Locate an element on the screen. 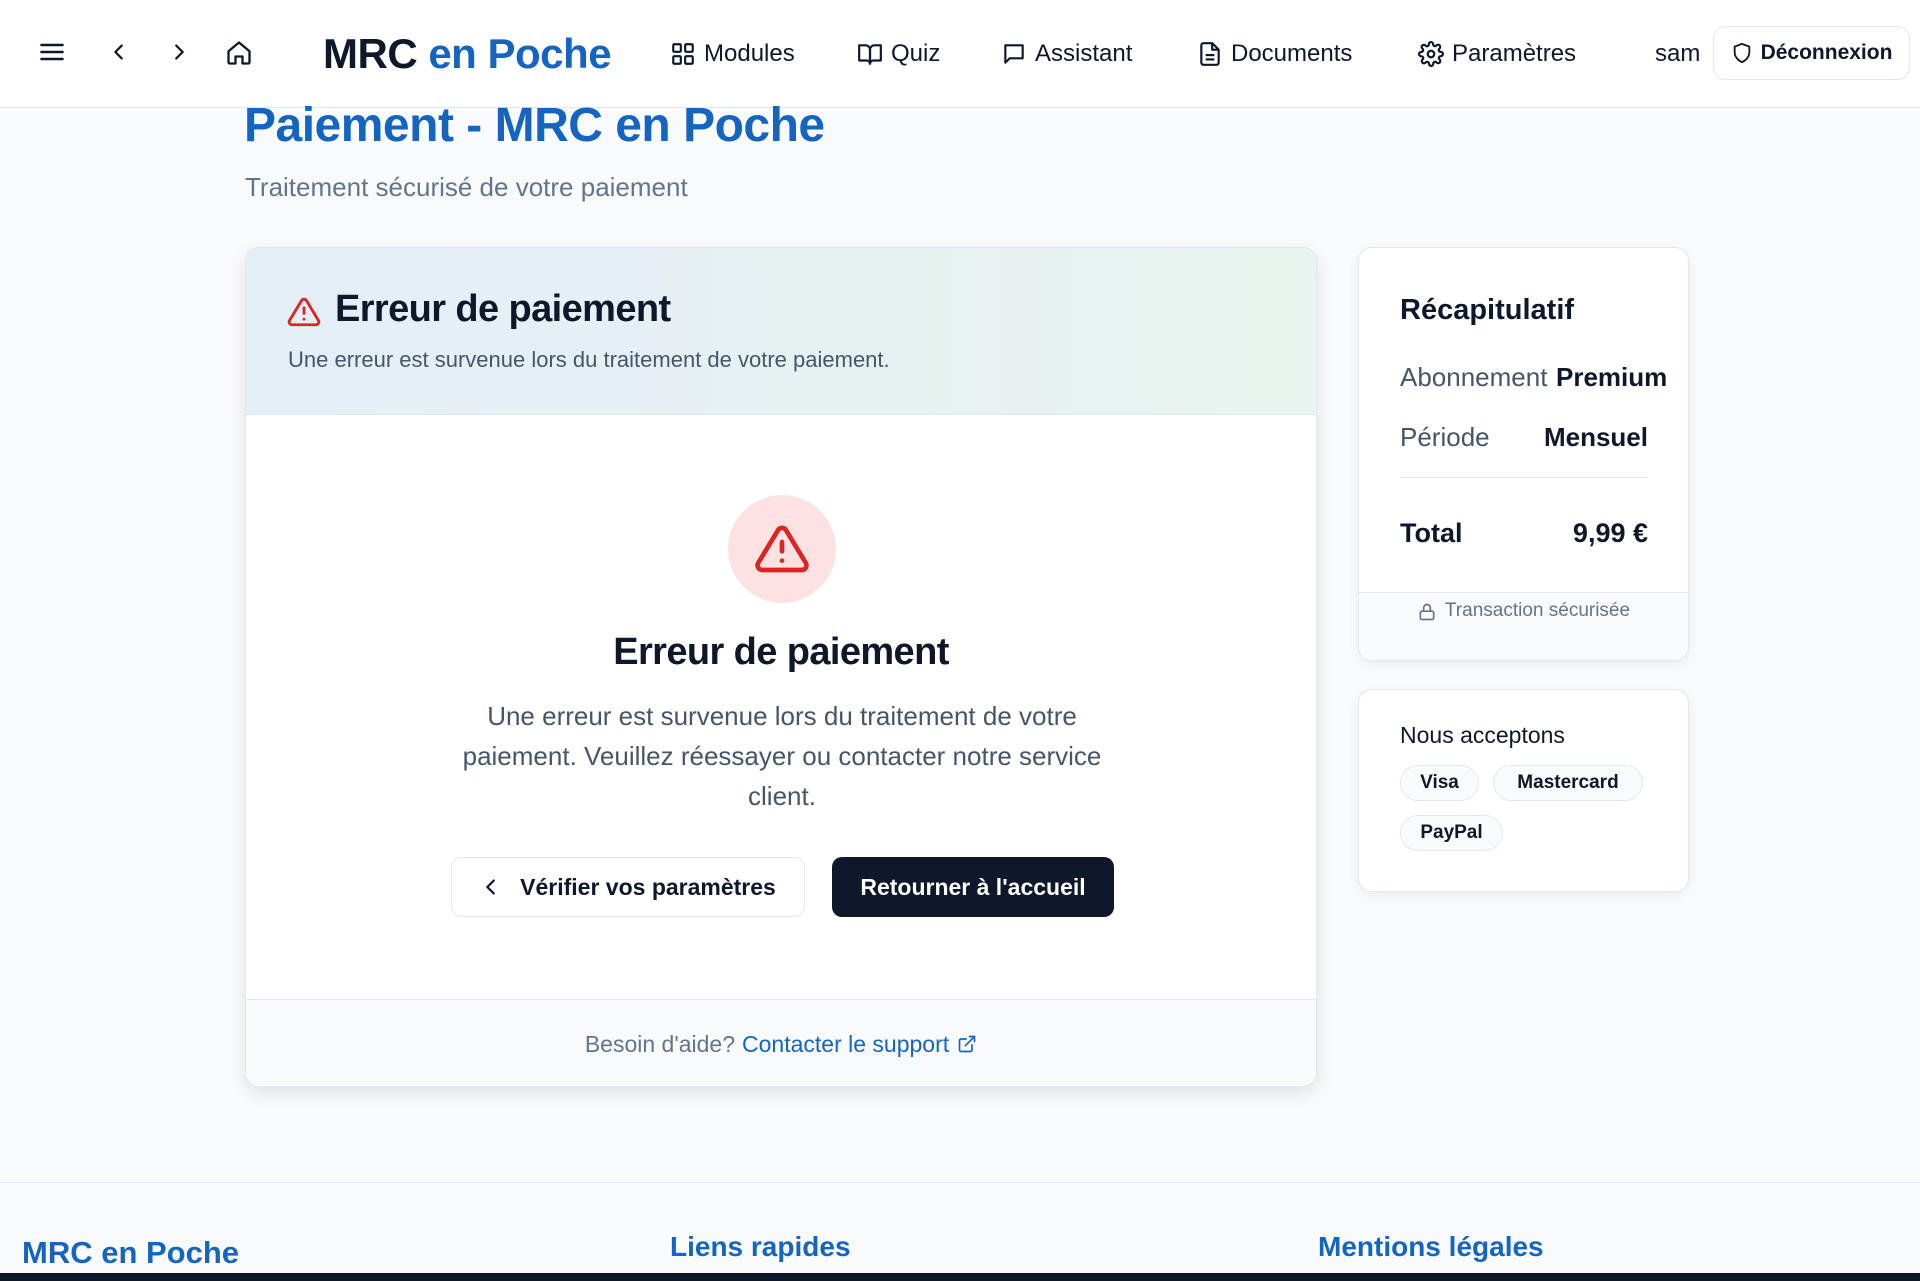 The width and height of the screenshot is (1920, 1281). support-link-label: Contacter le support is located at coordinates (846, 1043).